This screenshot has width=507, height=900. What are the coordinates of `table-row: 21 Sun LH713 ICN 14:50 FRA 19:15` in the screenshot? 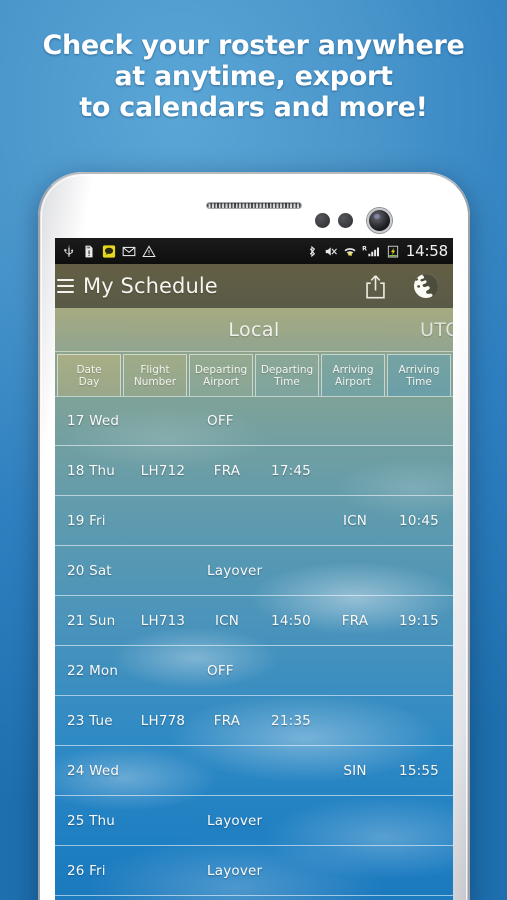 It's located at (254, 621).